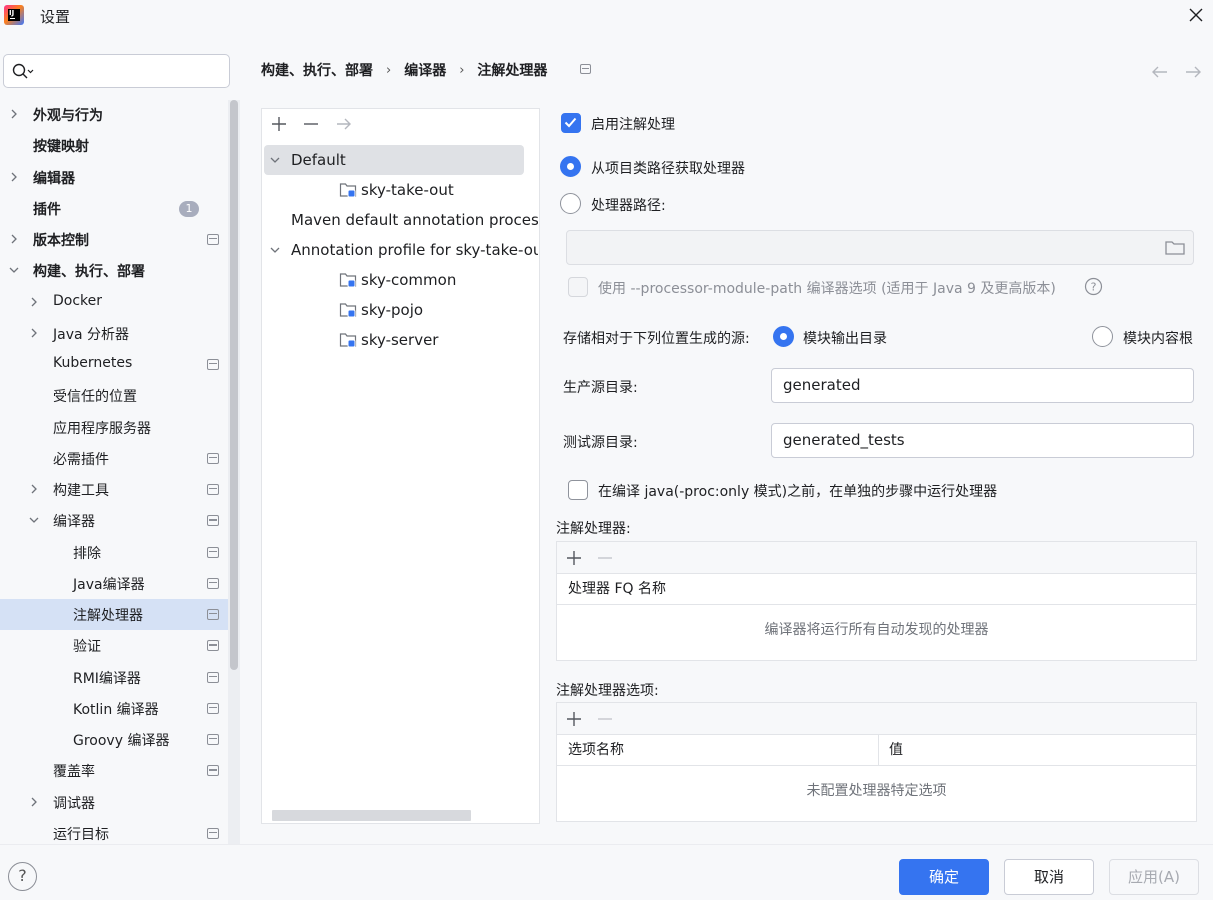 The width and height of the screenshot is (1213, 900). I want to click on tree-node: Default, so click(394, 160).